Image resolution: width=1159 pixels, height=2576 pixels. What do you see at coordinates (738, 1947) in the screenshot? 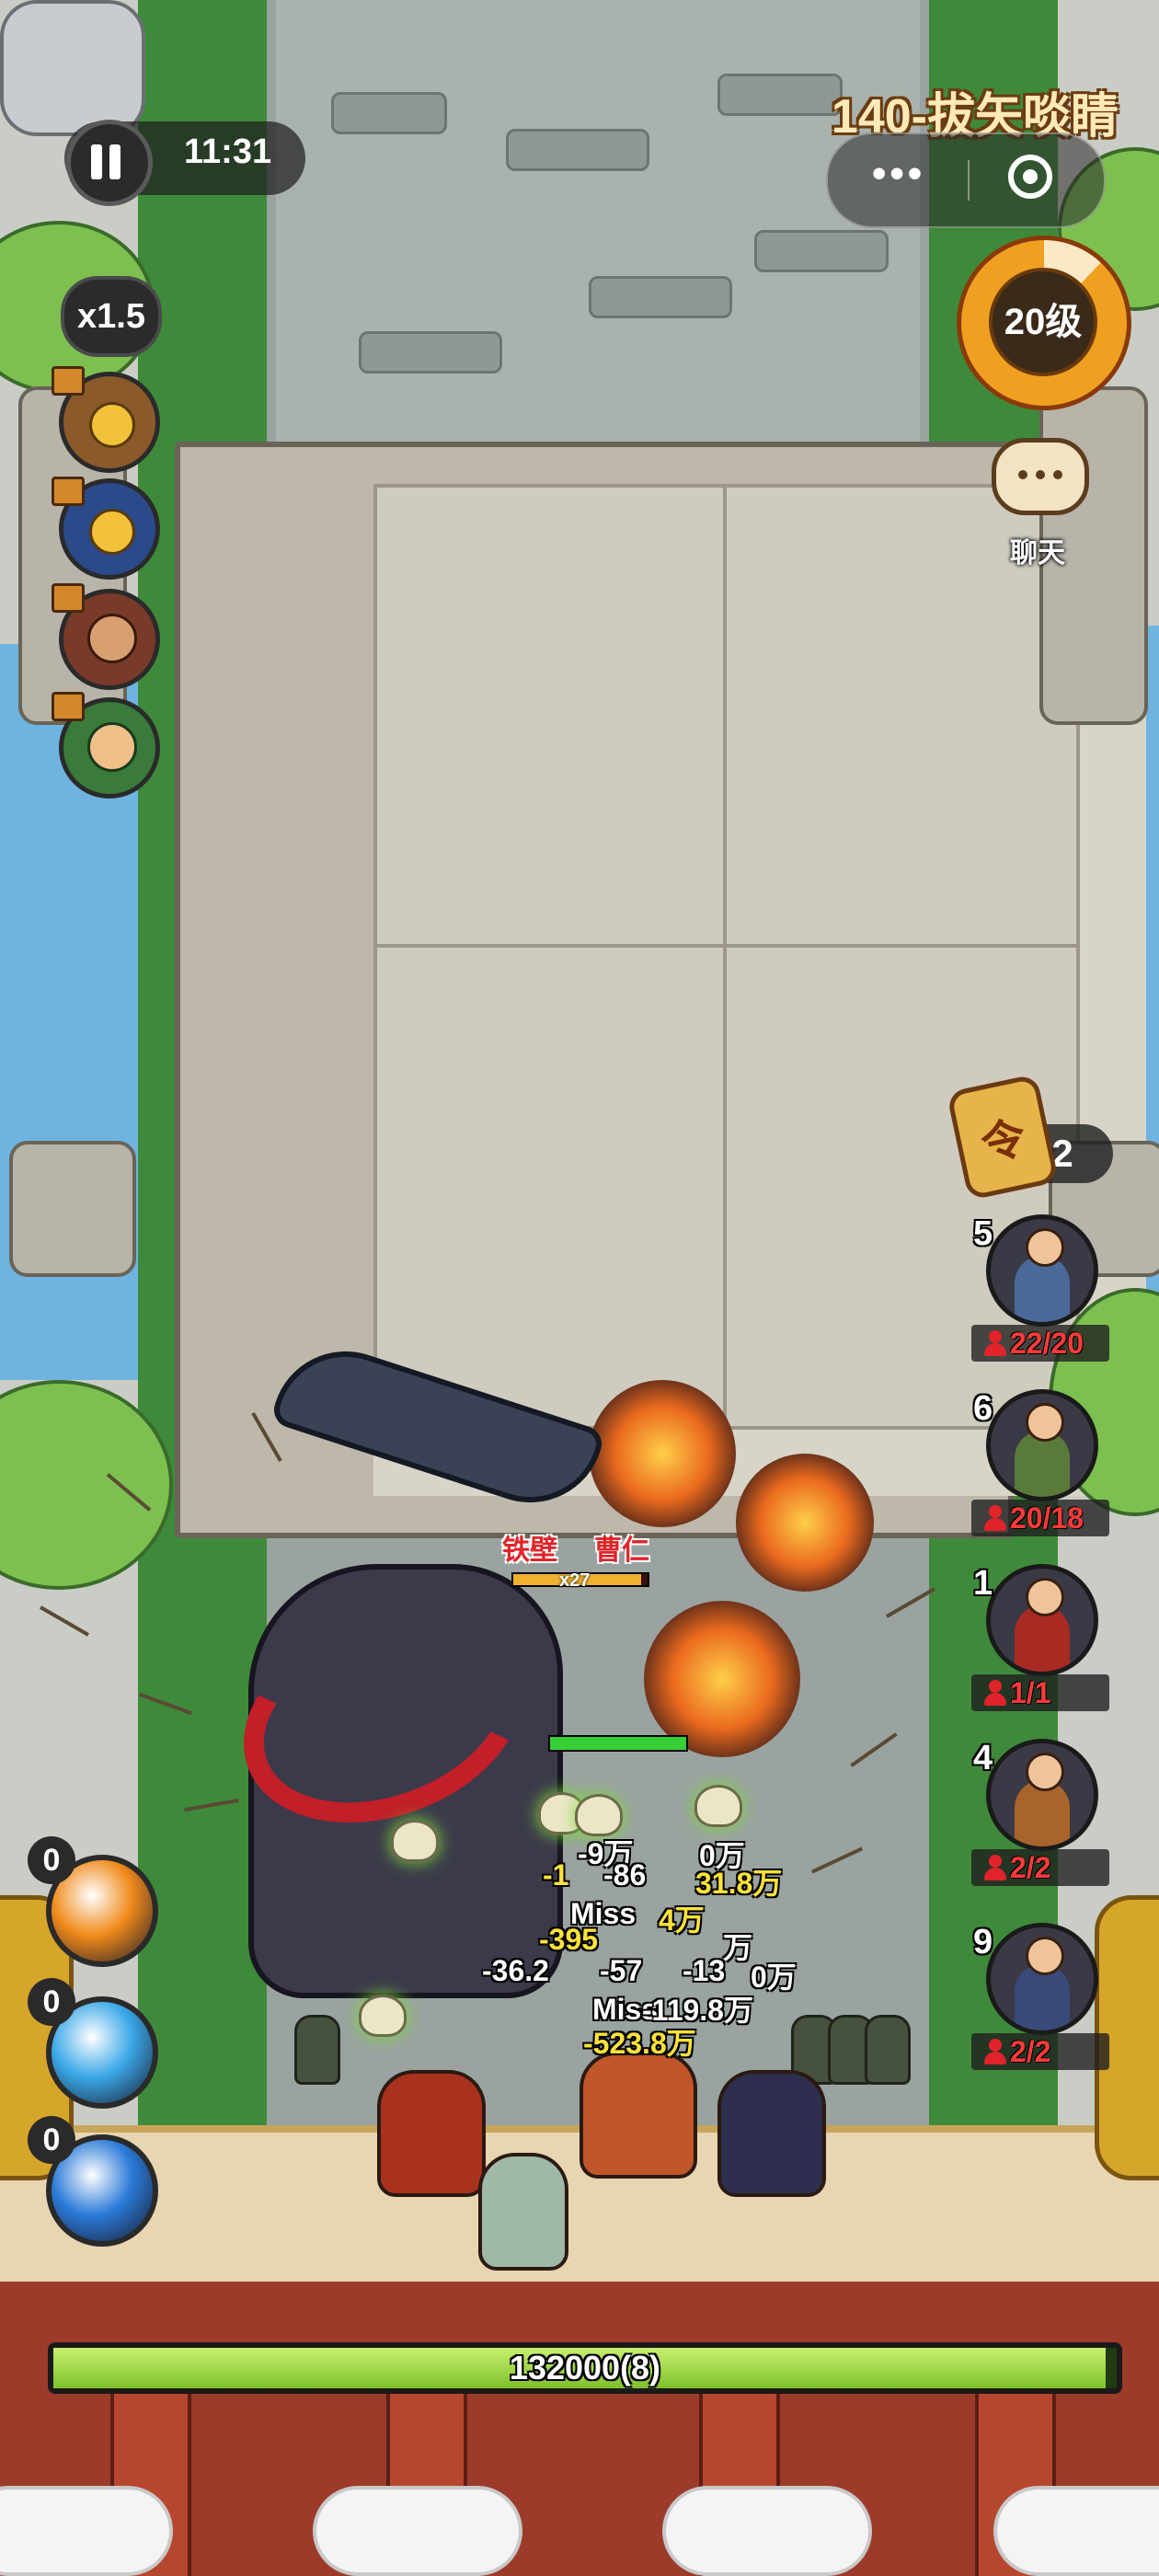
I see `damage-number: 万` at bounding box center [738, 1947].